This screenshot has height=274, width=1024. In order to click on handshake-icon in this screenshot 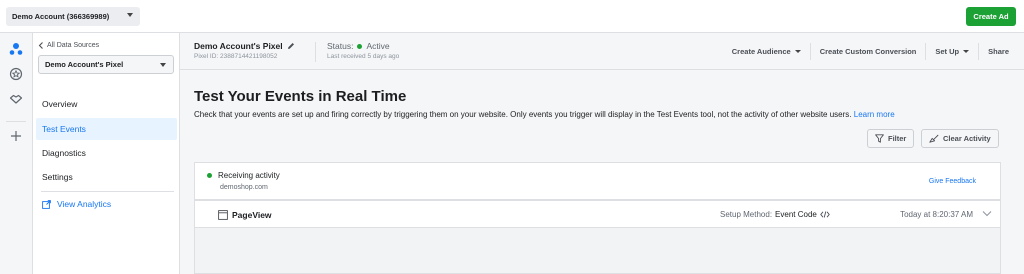, I will do `click(16, 99)`.